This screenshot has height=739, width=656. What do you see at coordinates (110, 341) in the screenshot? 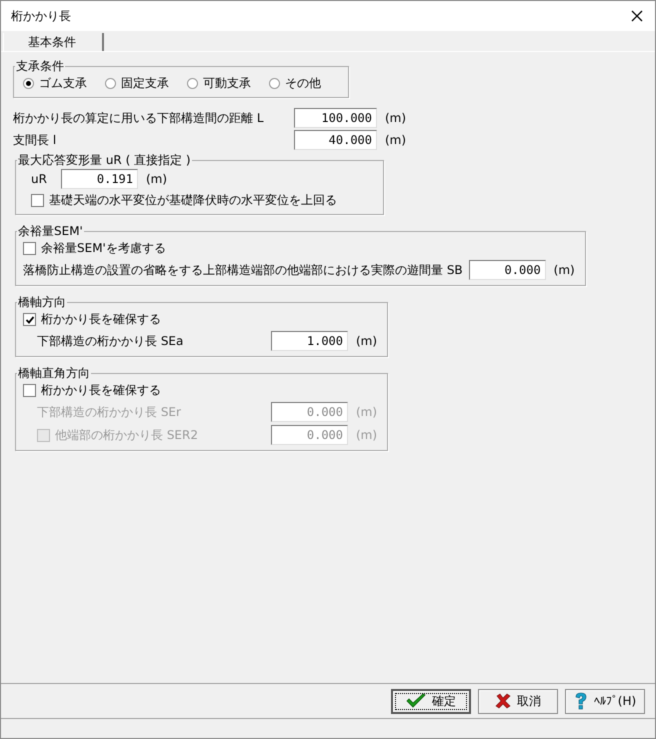
I see `field-label: 下部構造の桁かかり長 SEa` at bounding box center [110, 341].